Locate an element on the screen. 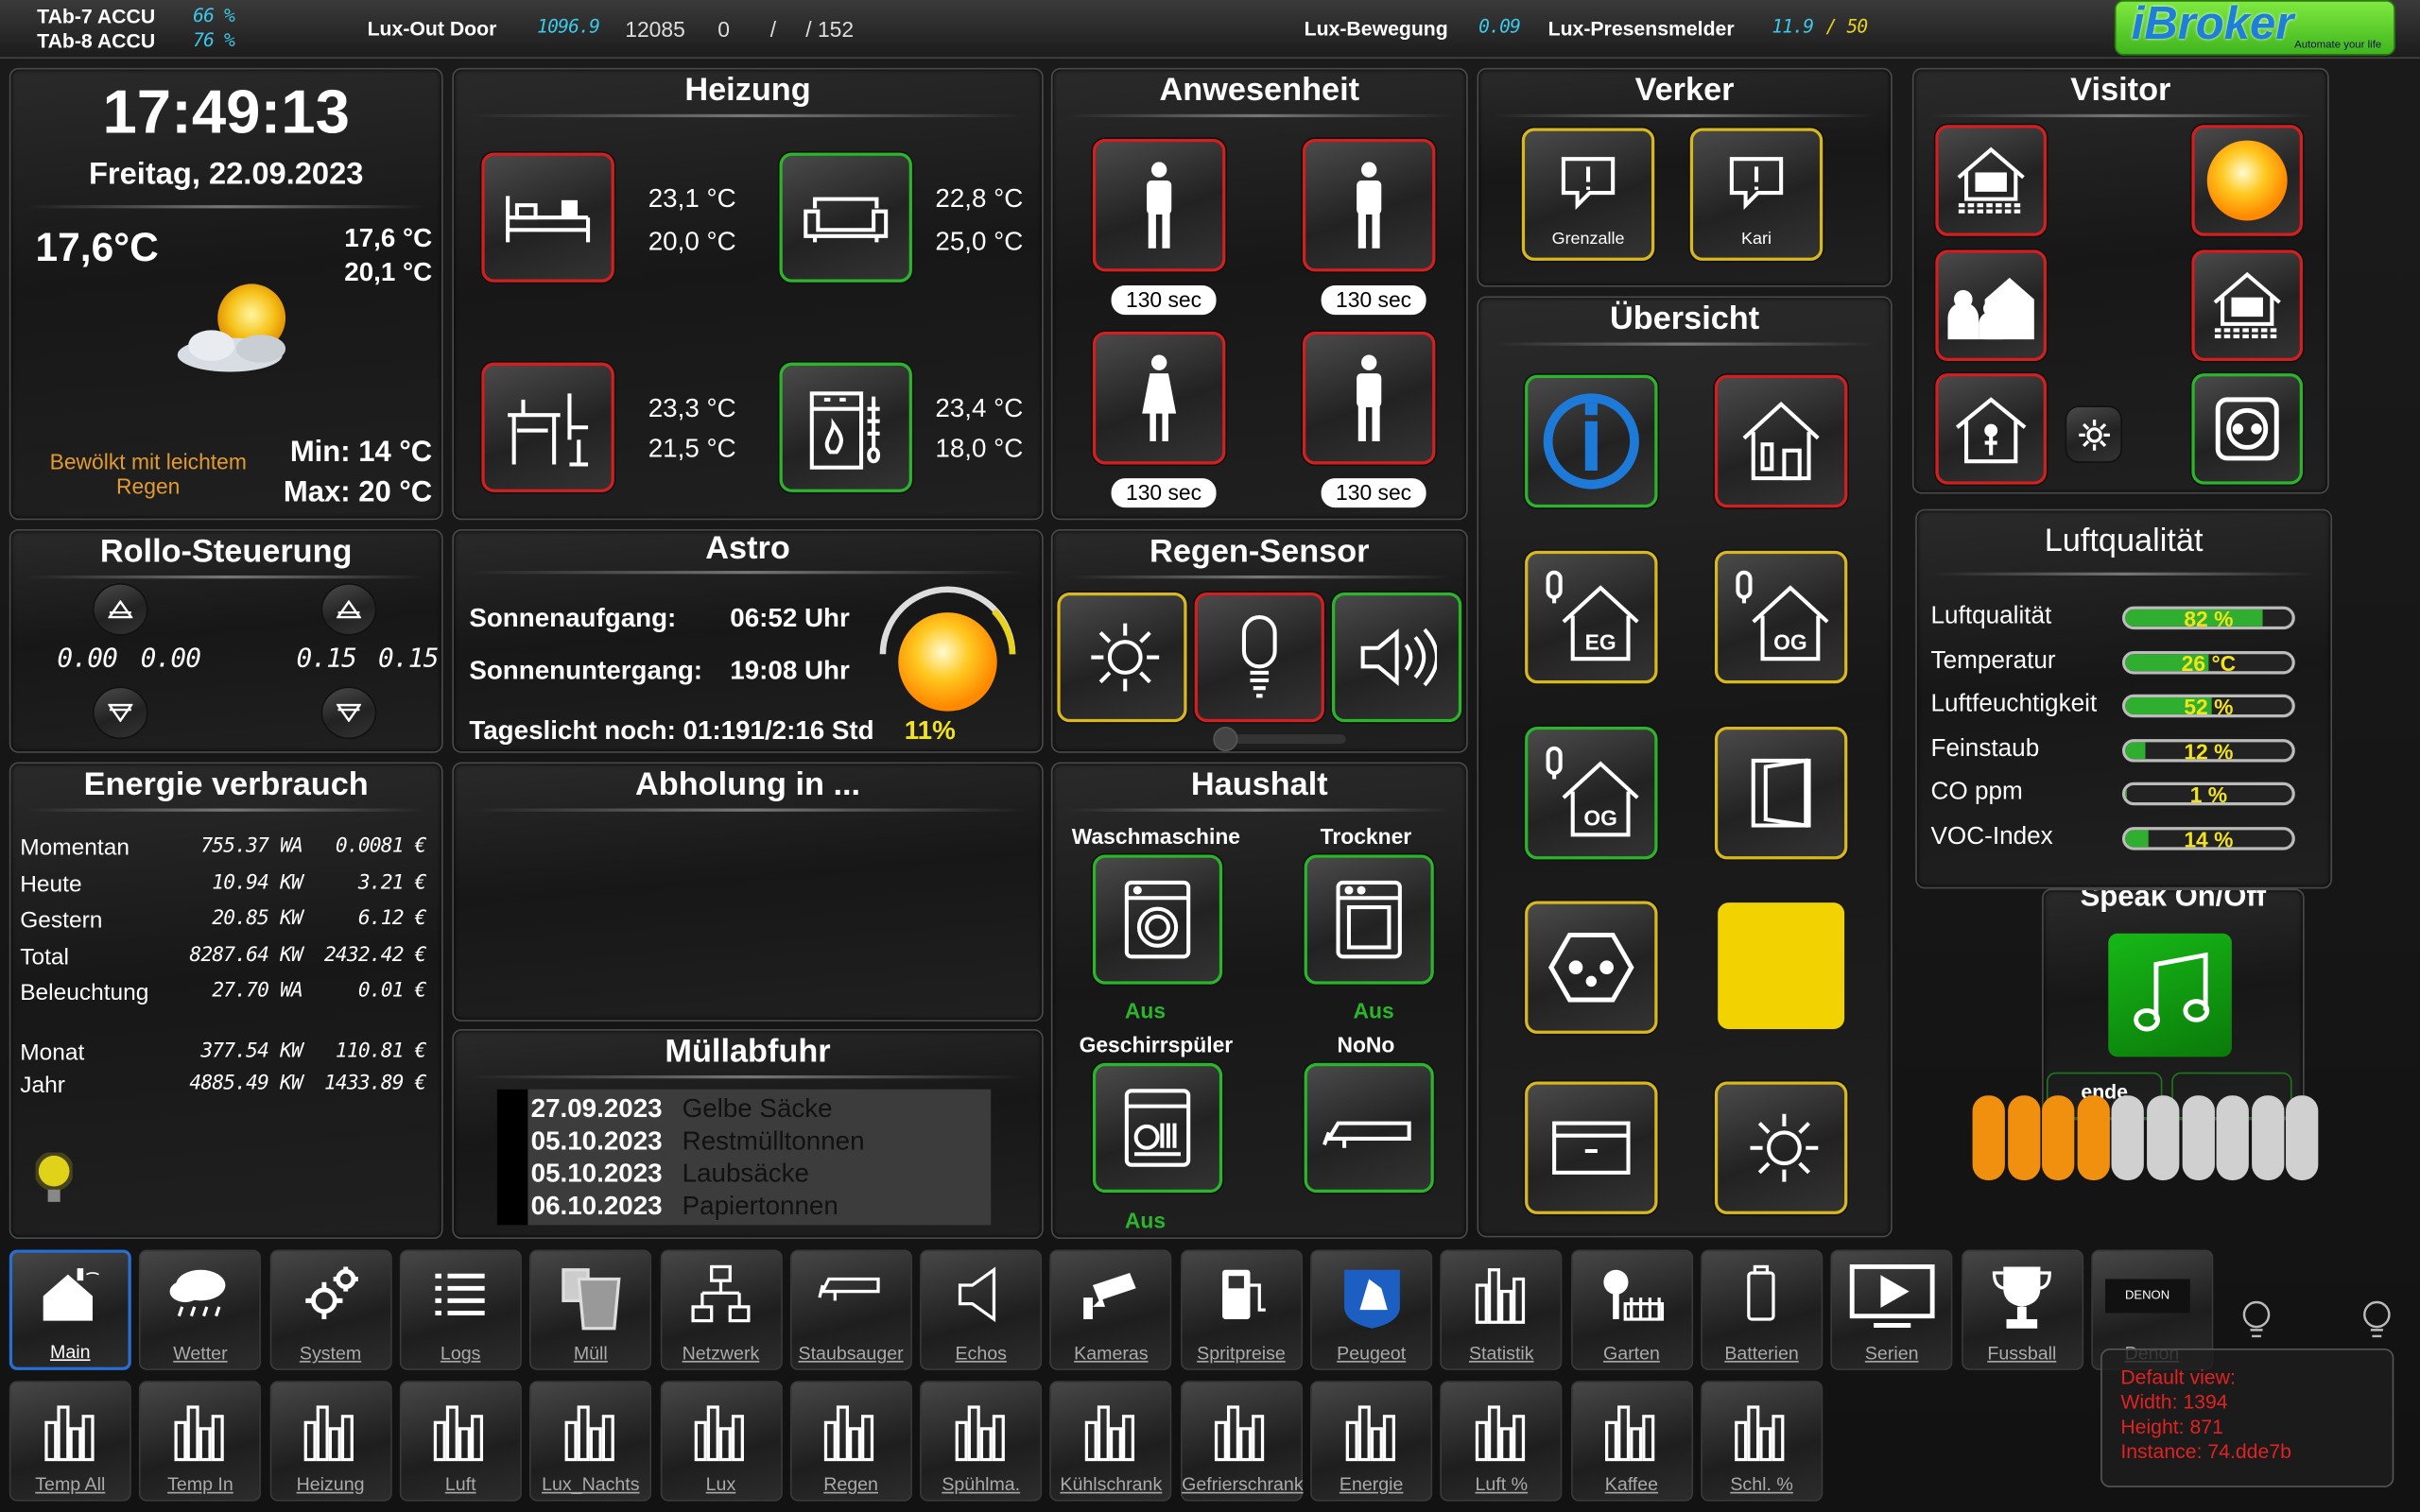 Image resolution: width=2420 pixels, height=1512 pixels. nav-chart-button: Spühlma. is located at coordinates (982, 1441).